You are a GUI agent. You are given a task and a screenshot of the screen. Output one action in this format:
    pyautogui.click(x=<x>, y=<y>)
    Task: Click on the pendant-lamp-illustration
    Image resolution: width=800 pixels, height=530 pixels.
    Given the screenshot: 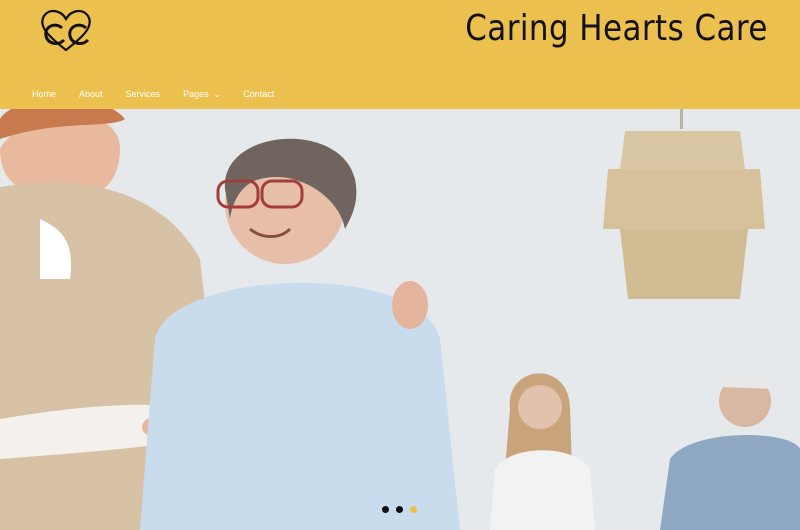 What is the action you would take?
    pyautogui.click(x=684, y=204)
    